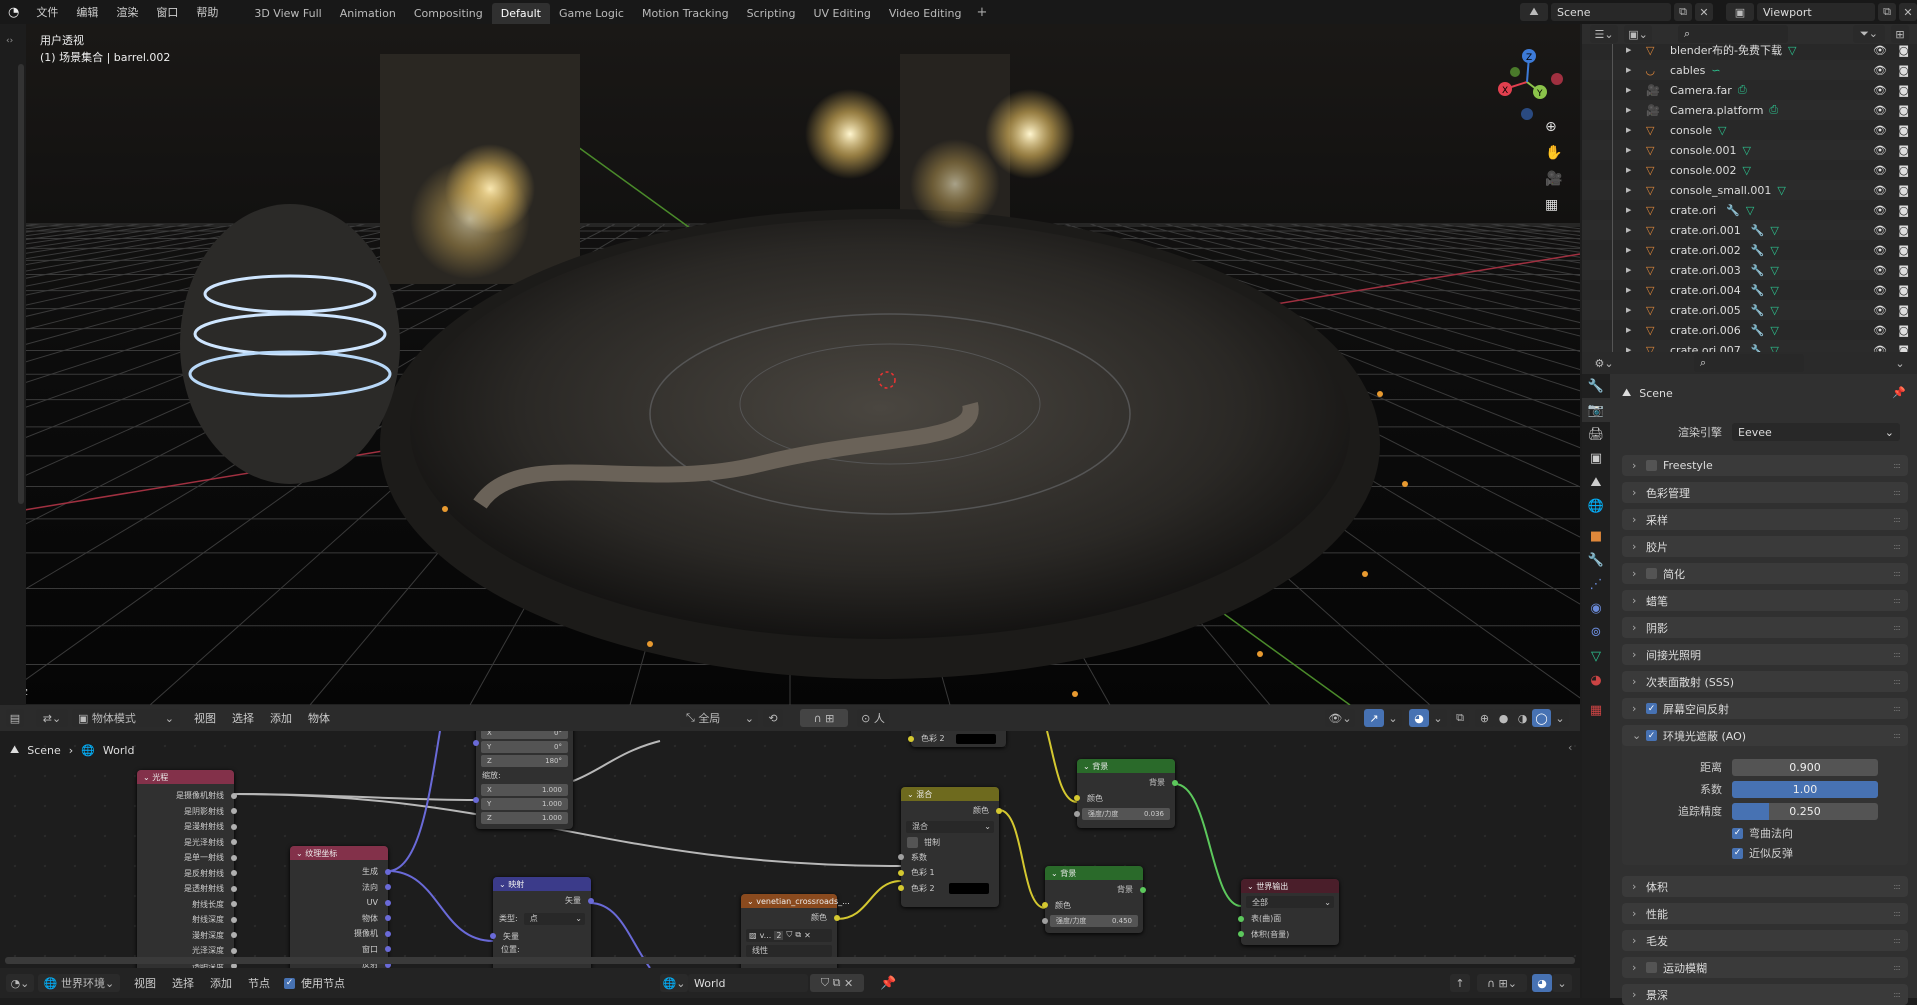 Image resolution: width=1917 pixels, height=1005 pixels. What do you see at coordinates (1596, 536) in the screenshot?
I see `tab-object: ■` at bounding box center [1596, 536].